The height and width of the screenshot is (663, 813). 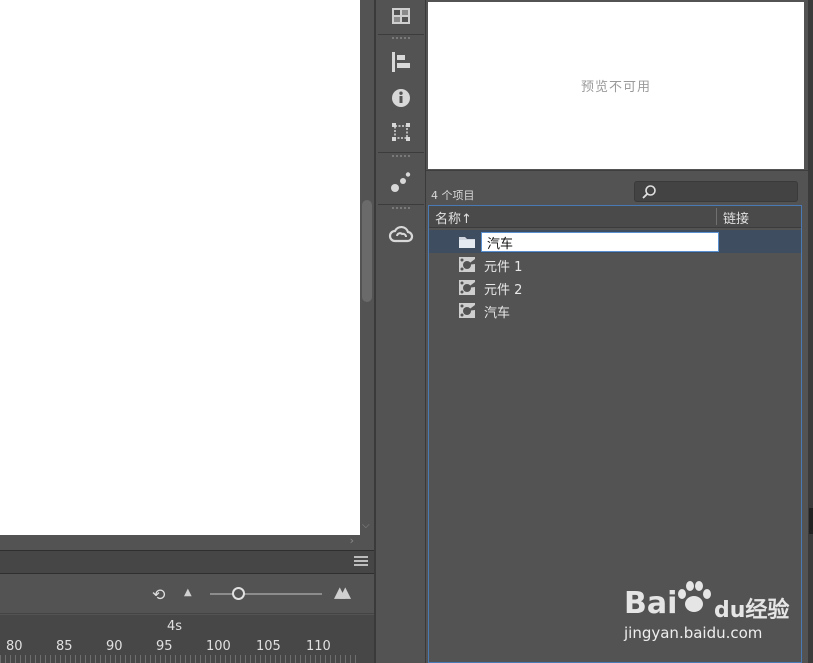 What do you see at coordinates (811, 521) in the screenshot?
I see `panel-resize-handle` at bounding box center [811, 521].